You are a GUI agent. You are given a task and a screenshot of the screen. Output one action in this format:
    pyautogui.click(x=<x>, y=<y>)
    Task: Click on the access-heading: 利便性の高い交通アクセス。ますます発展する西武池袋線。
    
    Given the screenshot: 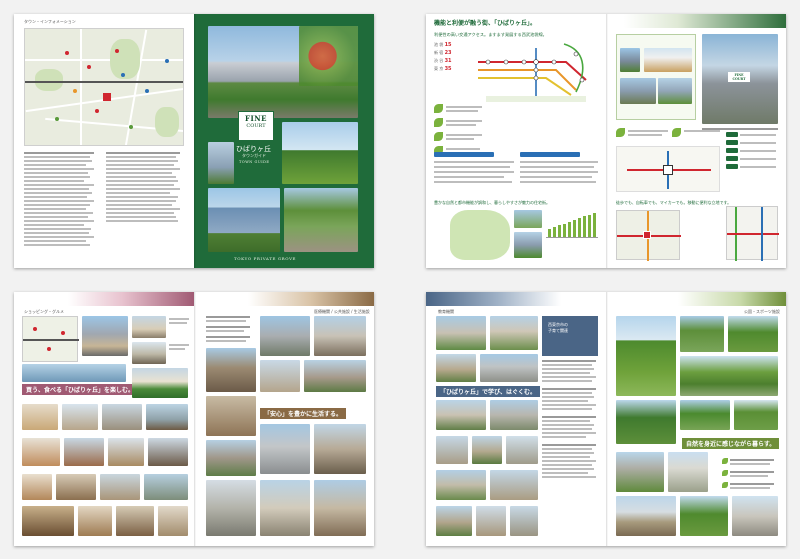 What is the action you would take?
    pyautogui.click(x=490, y=34)
    